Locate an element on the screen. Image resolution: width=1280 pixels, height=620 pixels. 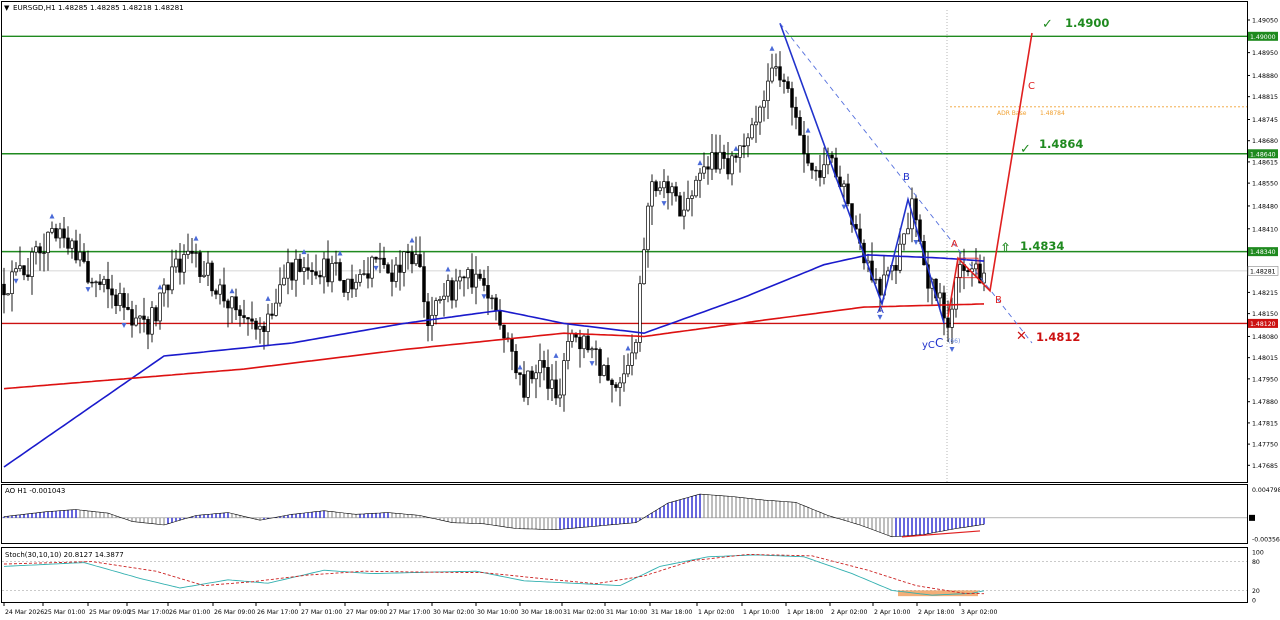
x-tick-label: 25 Mar 17:00 is located at coordinates (148, 612).